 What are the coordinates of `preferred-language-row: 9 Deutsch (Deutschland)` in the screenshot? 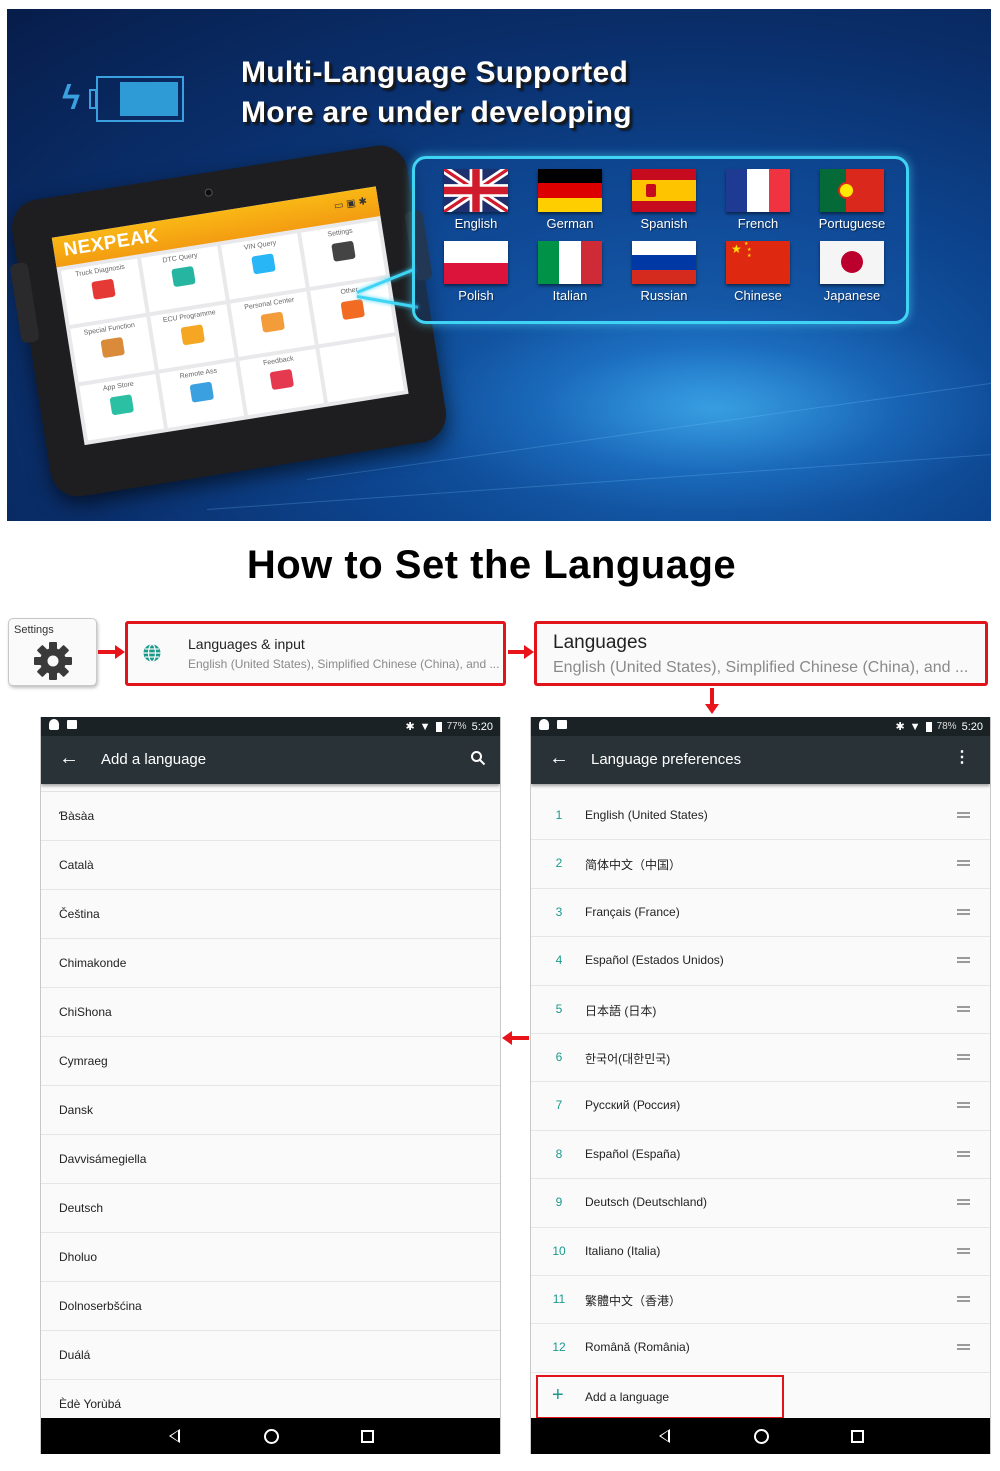 It's located at (760, 1203).